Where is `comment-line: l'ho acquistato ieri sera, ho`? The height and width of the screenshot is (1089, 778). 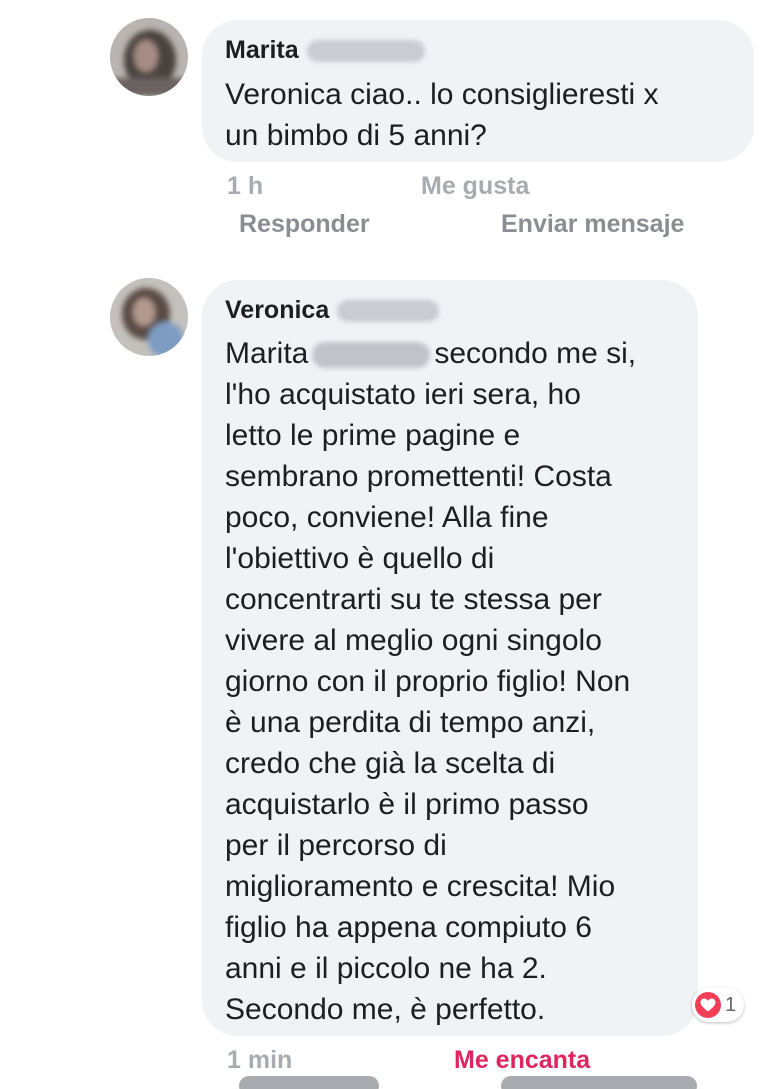
comment-line: l'ho acquistato ieri sera, ho is located at coordinates (403, 394).